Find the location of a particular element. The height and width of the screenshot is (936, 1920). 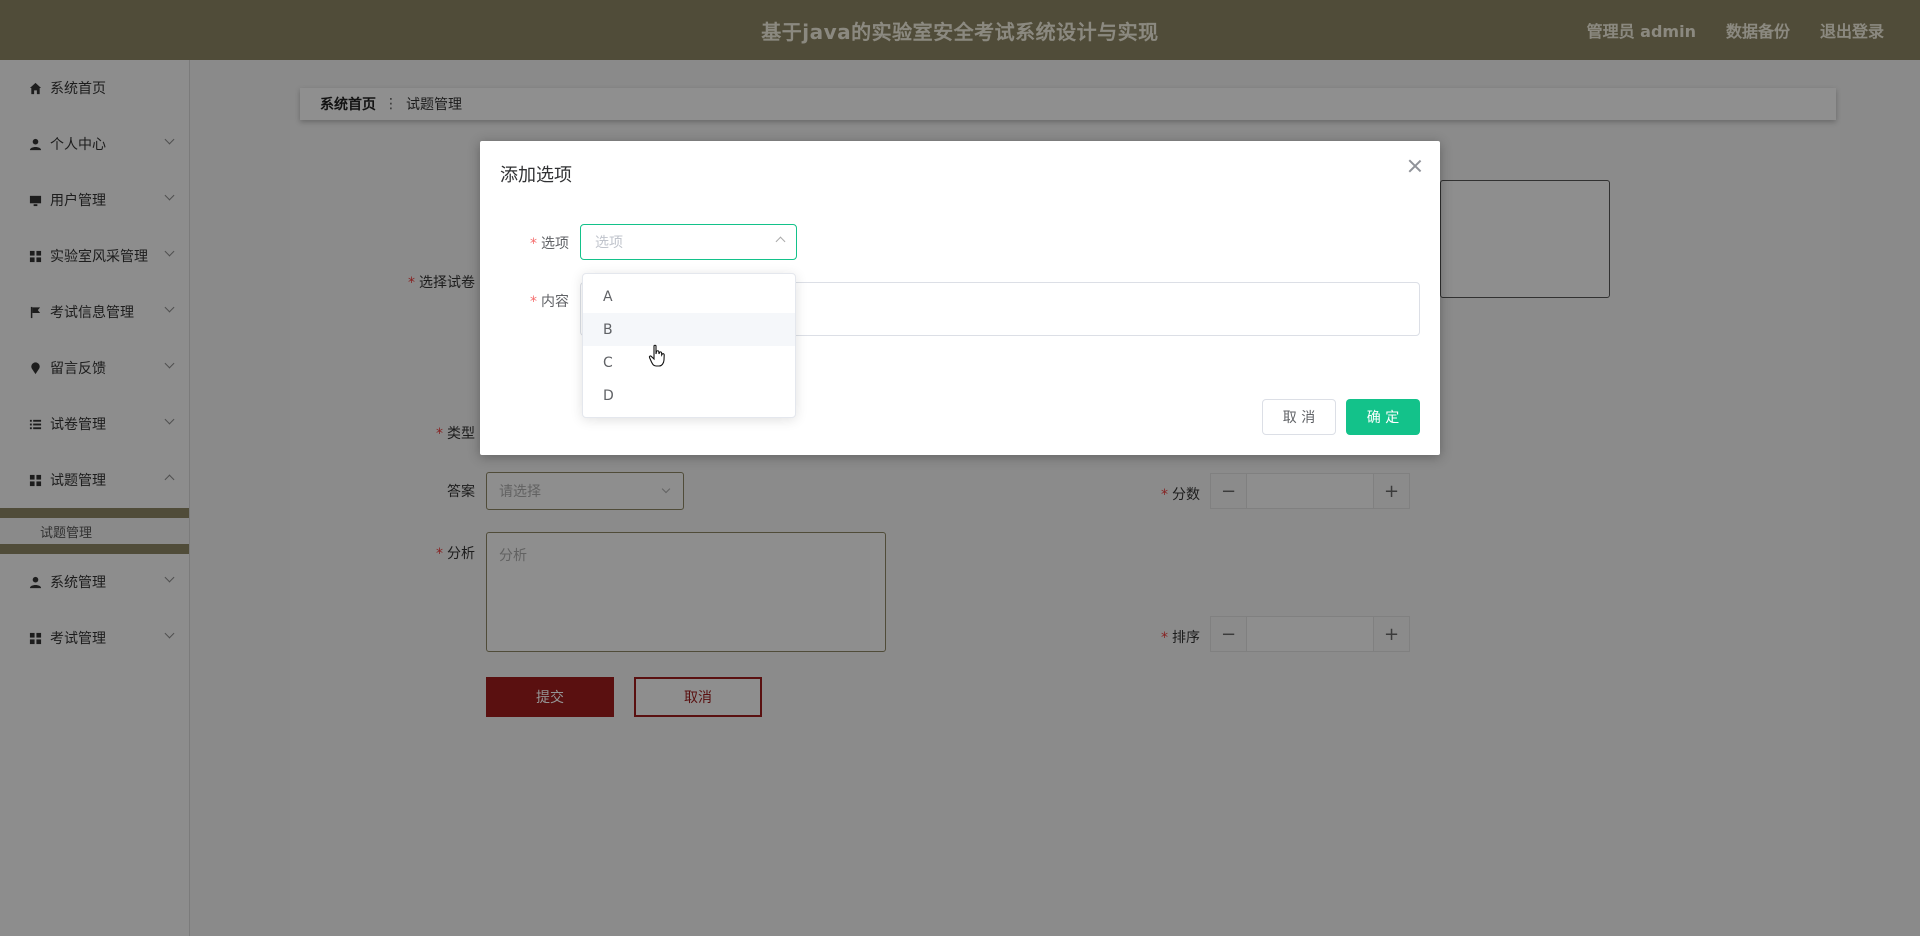

dropdown-option-d: D is located at coordinates (689, 395).